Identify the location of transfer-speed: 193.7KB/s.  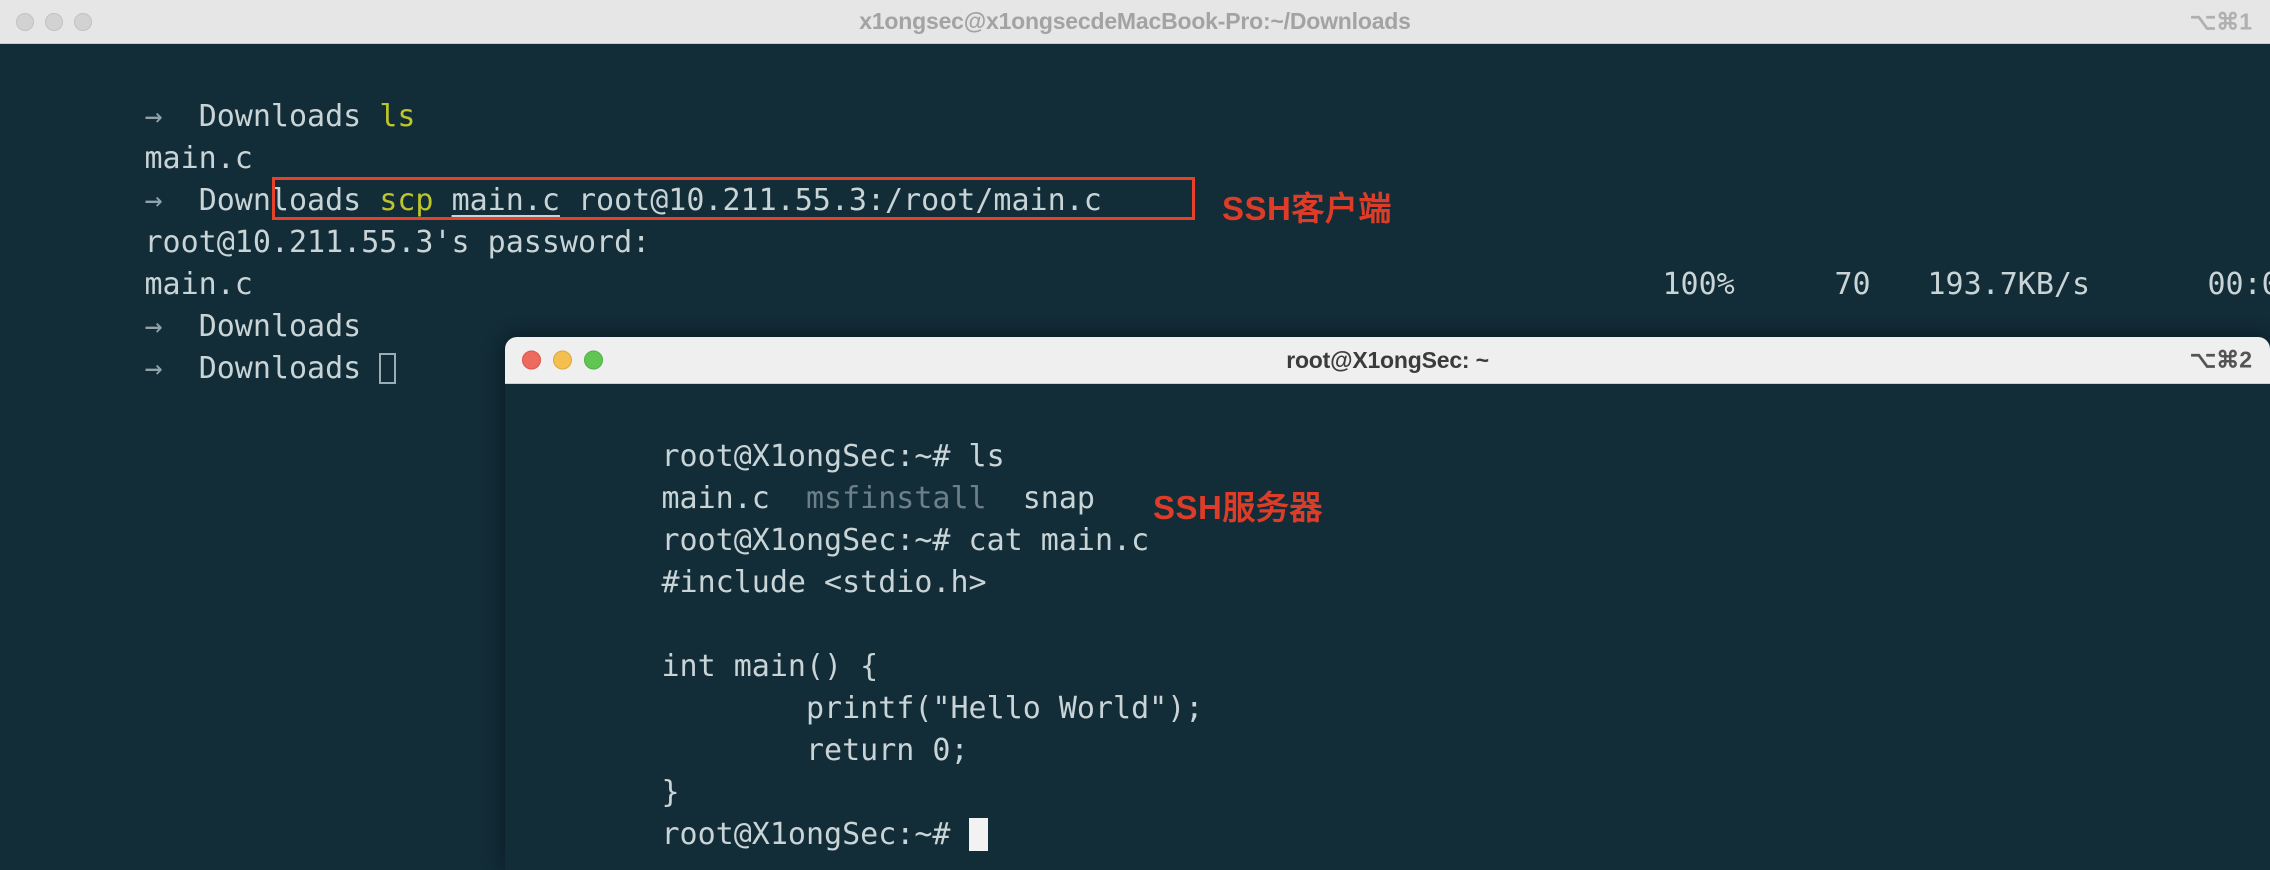
(2009, 284).